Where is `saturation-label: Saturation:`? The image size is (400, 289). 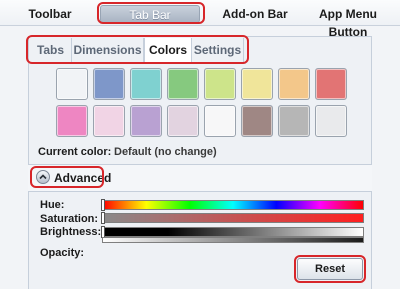
saturation-label: Saturation: is located at coordinates (69, 219).